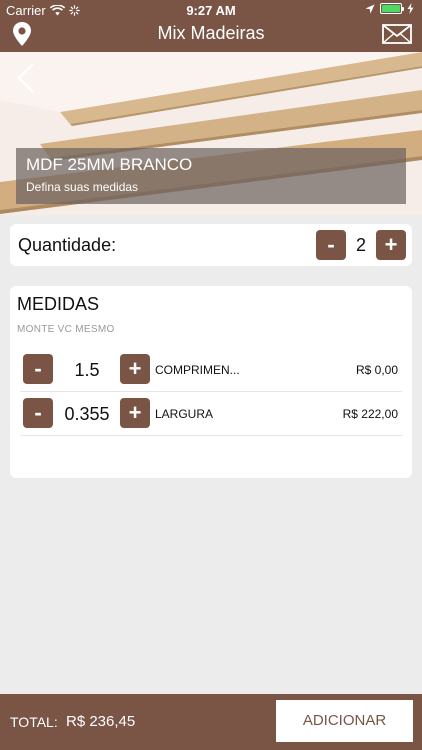  What do you see at coordinates (360, 245) in the screenshot?
I see `quantity-value: 2` at bounding box center [360, 245].